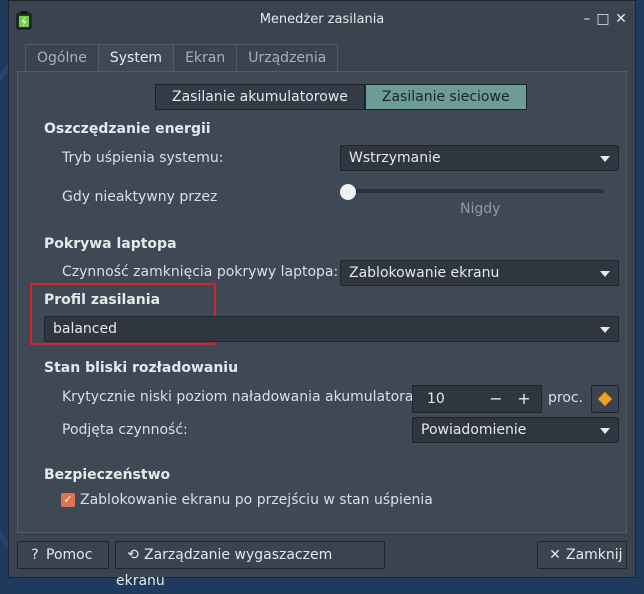  I want to click on close-label: Zamknij, so click(594, 555).